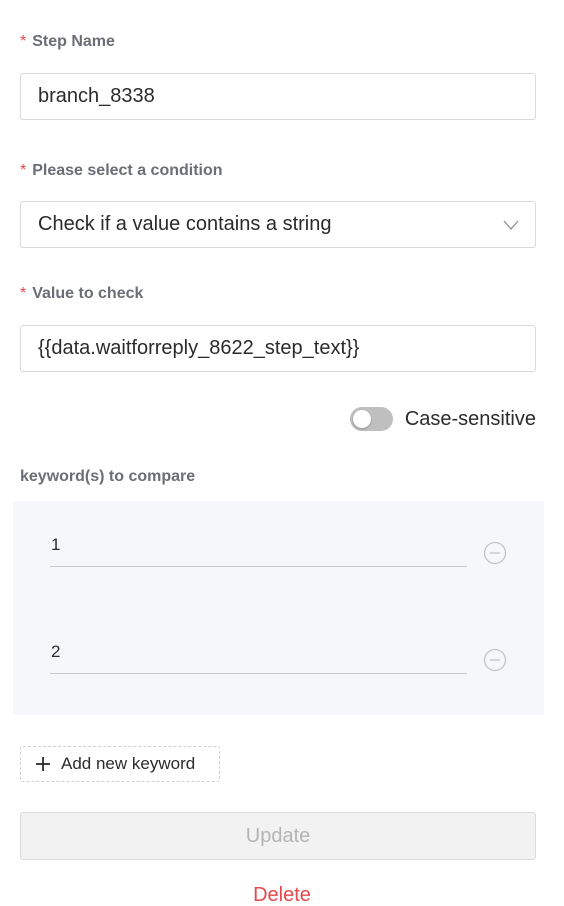  Describe the element at coordinates (511, 225) in the screenshot. I see `chevron-down-icon` at that location.